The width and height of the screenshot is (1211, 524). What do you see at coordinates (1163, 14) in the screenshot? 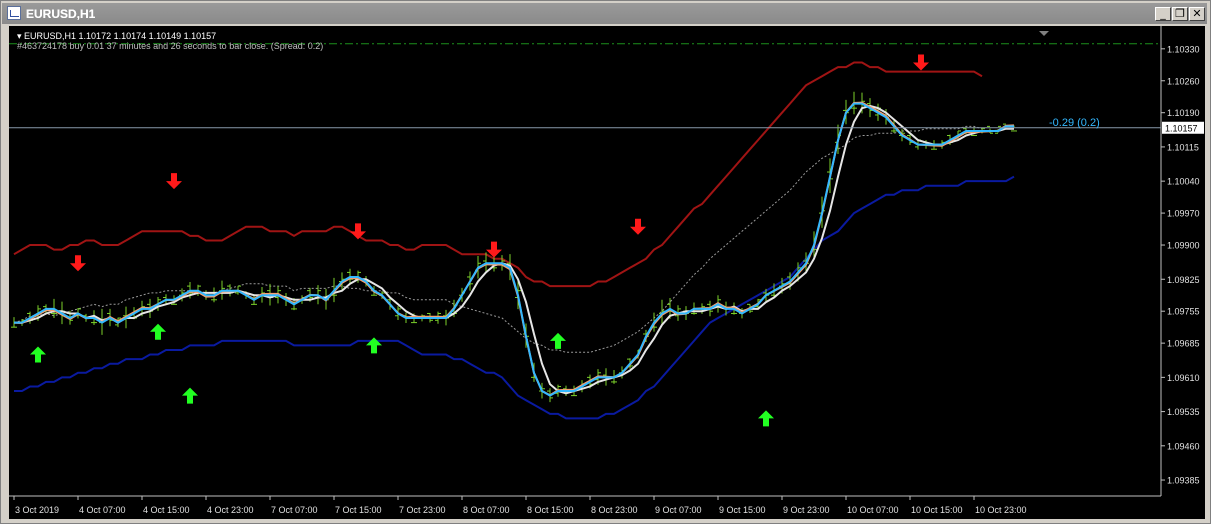
I see `minimize-button: _` at bounding box center [1163, 14].